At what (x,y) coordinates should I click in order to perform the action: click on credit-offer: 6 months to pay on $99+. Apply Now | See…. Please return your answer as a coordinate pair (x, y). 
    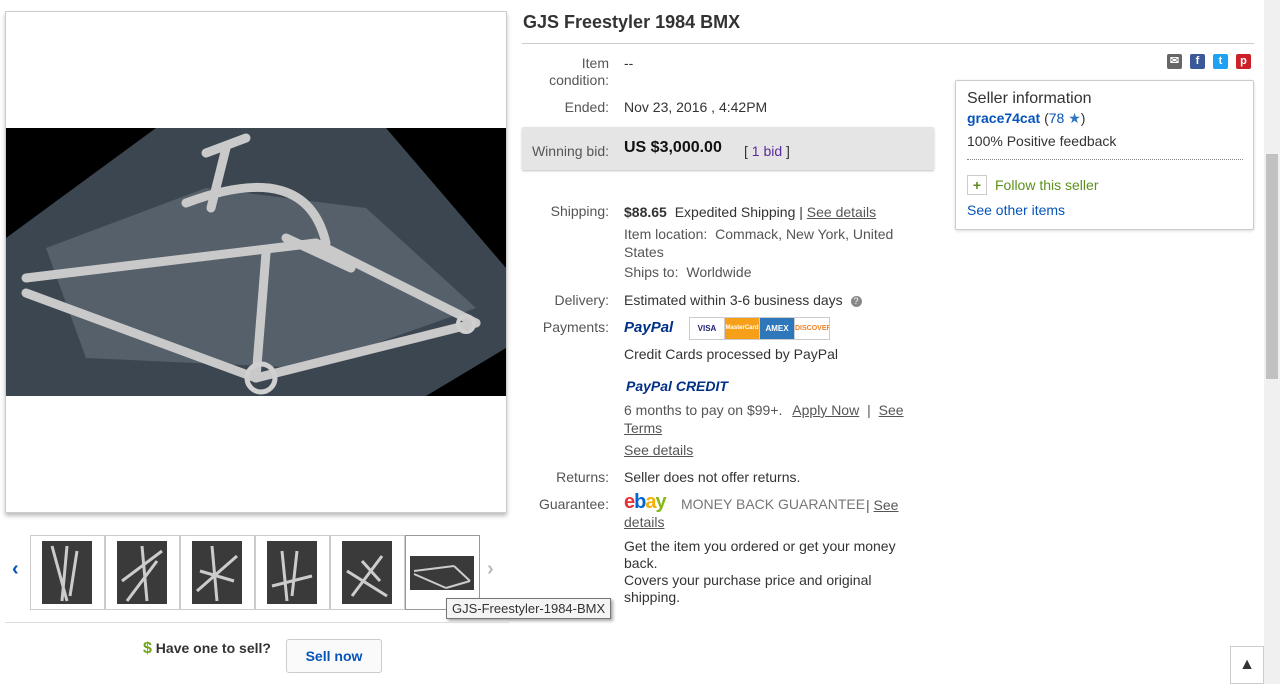
    Looking at the image, I should click on (779, 419).